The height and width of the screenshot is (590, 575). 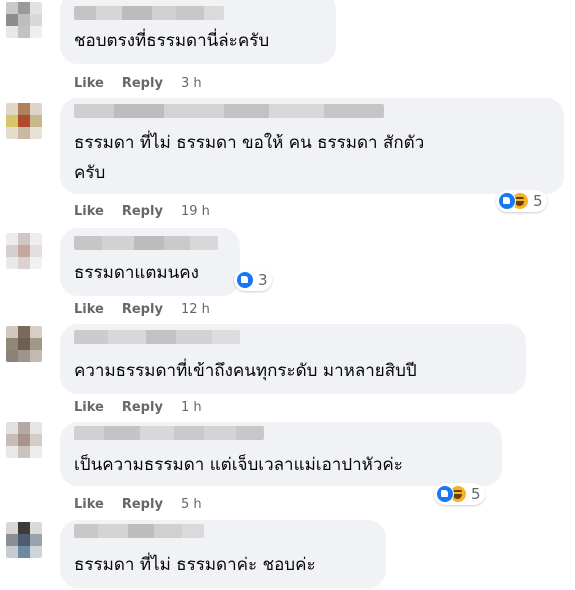 I want to click on comment-actions: Like Reply 3 h, so click(x=138, y=83).